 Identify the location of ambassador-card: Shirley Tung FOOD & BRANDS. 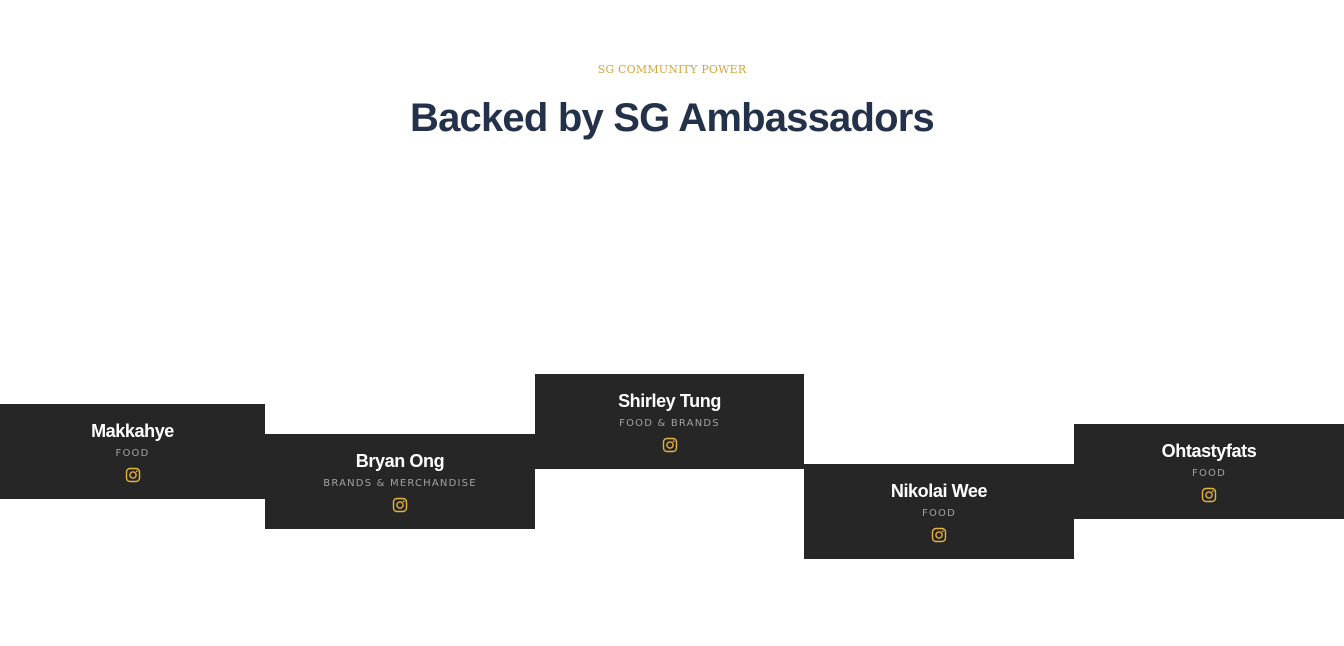
(669, 421).